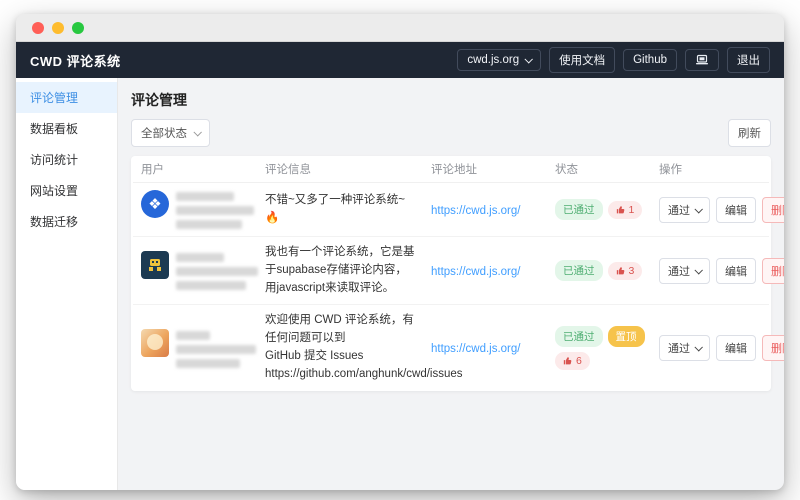  Describe the element at coordinates (75, 61) in the screenshot. I see `app-title: CWD 评论系统` at that location.